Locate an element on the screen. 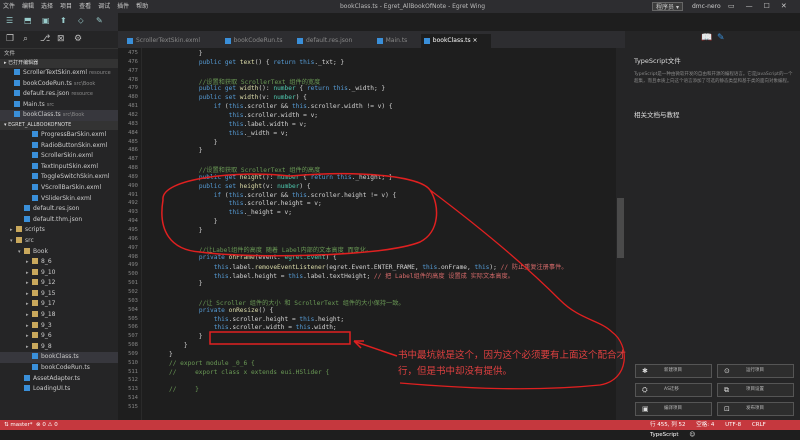  menu-item: 文件 is located at coordinates (9, 6).